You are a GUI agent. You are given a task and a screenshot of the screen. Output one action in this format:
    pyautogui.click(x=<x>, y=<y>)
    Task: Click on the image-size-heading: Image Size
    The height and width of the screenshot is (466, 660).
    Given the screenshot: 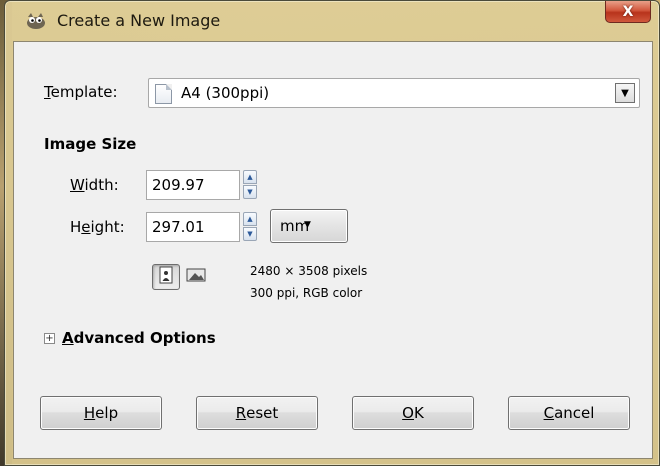 What is the action you would take?
    pyautogui.click(x=90, y=144)
    